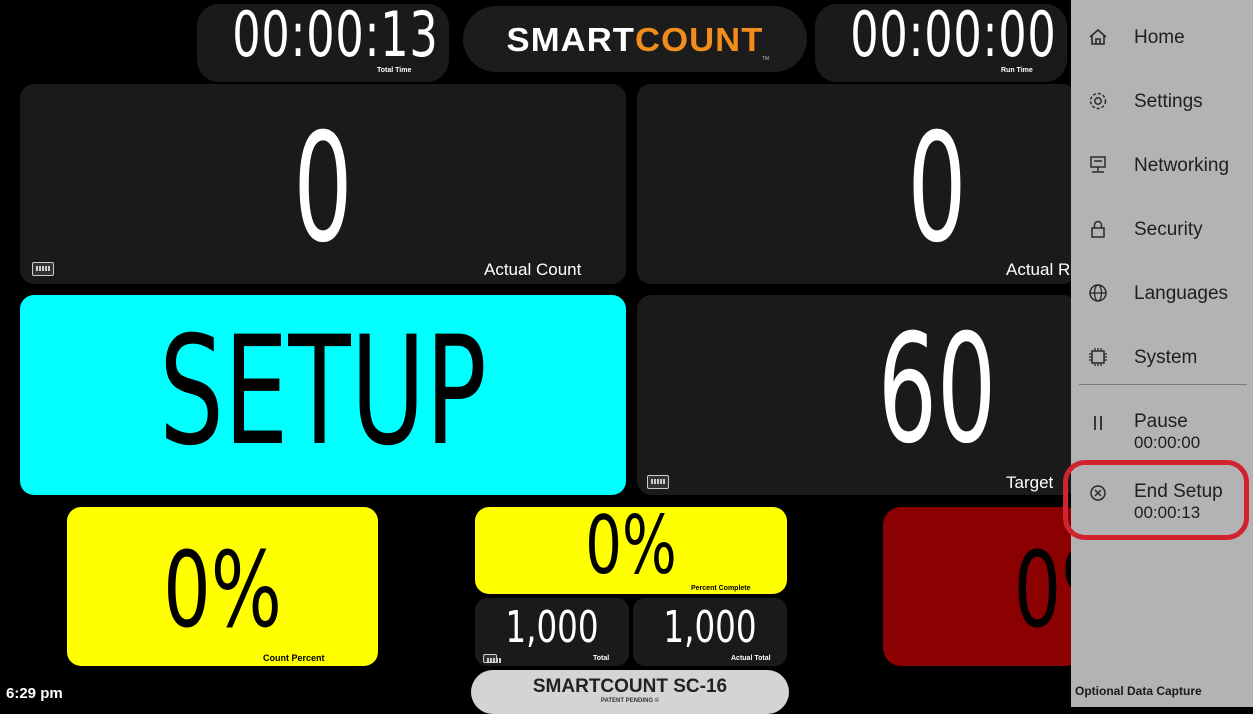 Image resolution: width=1253 pixels, height=714 pixels. I want to click on globe-icon, so click(1098, 293).